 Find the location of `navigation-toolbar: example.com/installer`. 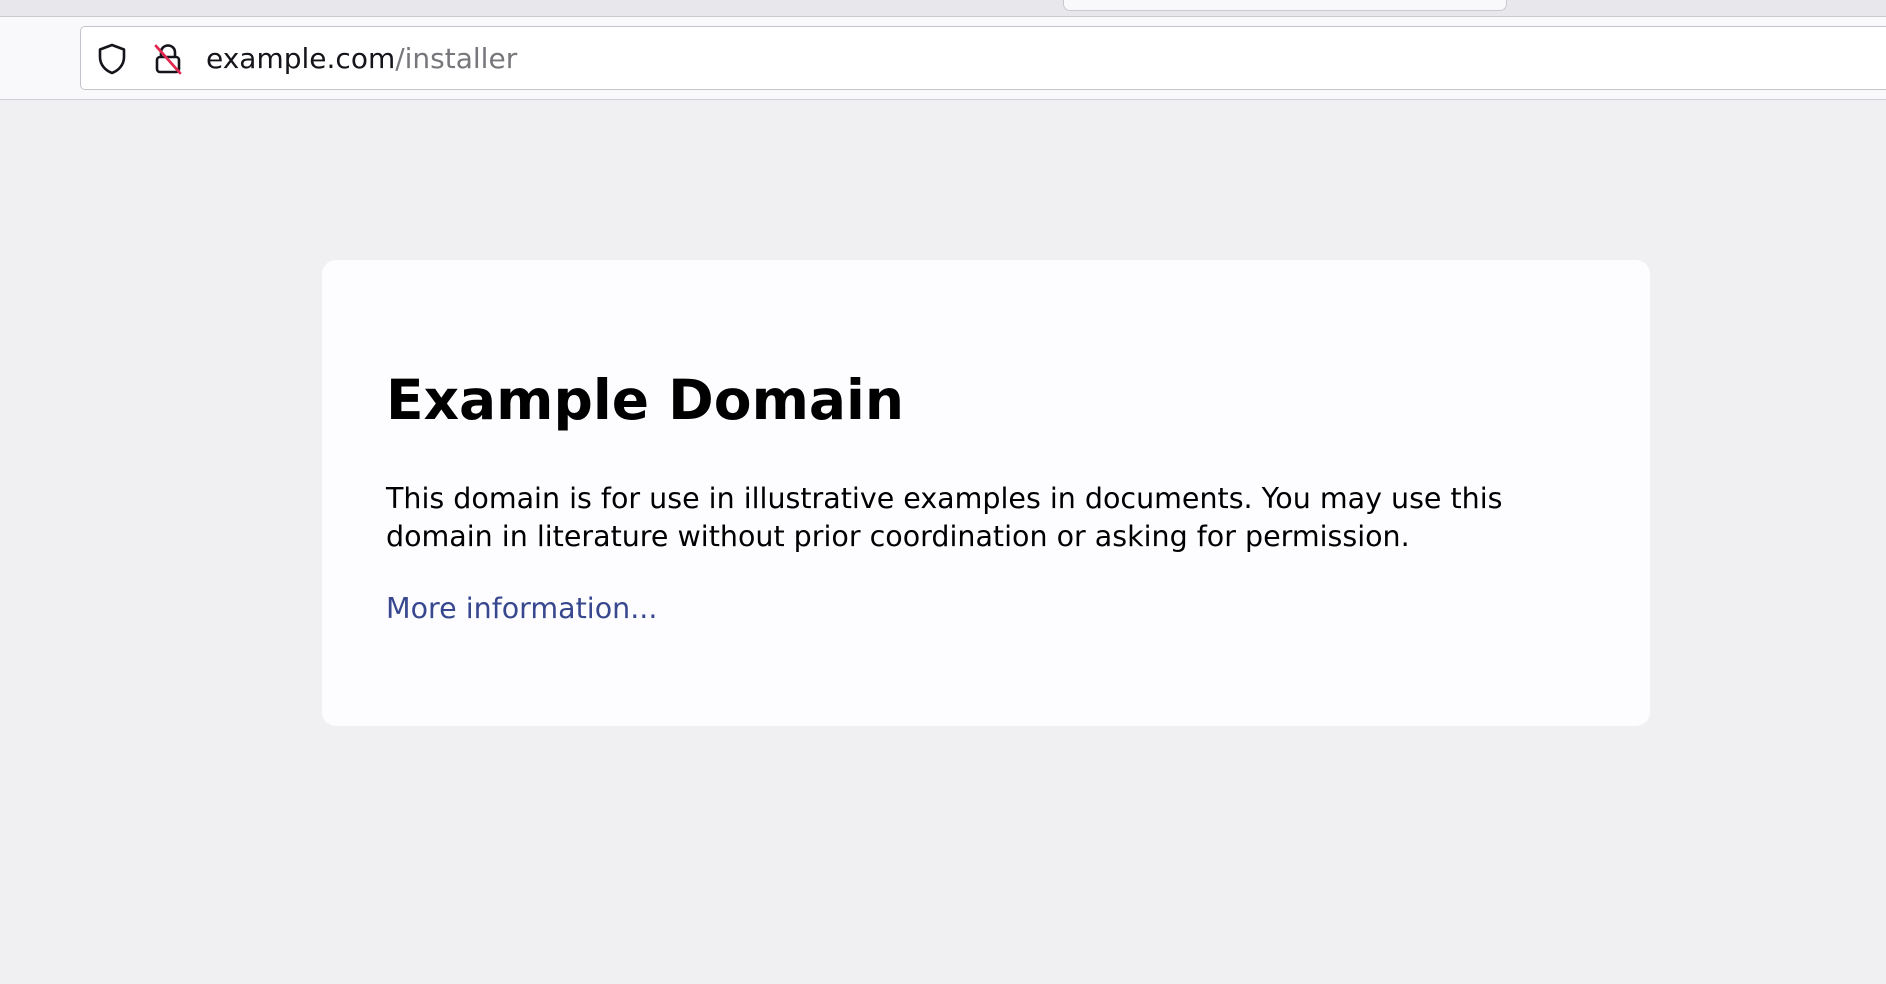

navigation-toolbar: example.com/installer is located at coordinates (943, 58).